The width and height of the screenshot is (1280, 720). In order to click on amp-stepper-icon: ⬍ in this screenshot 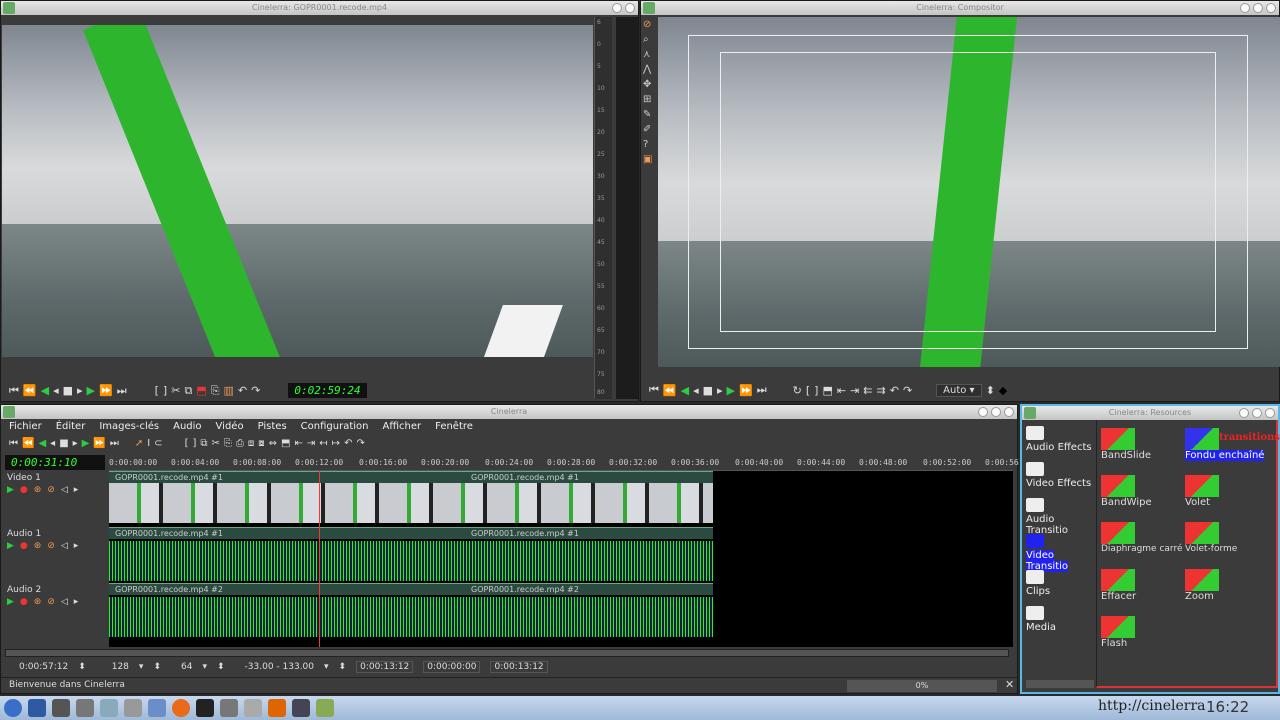, I will do `click(221, 667)`.